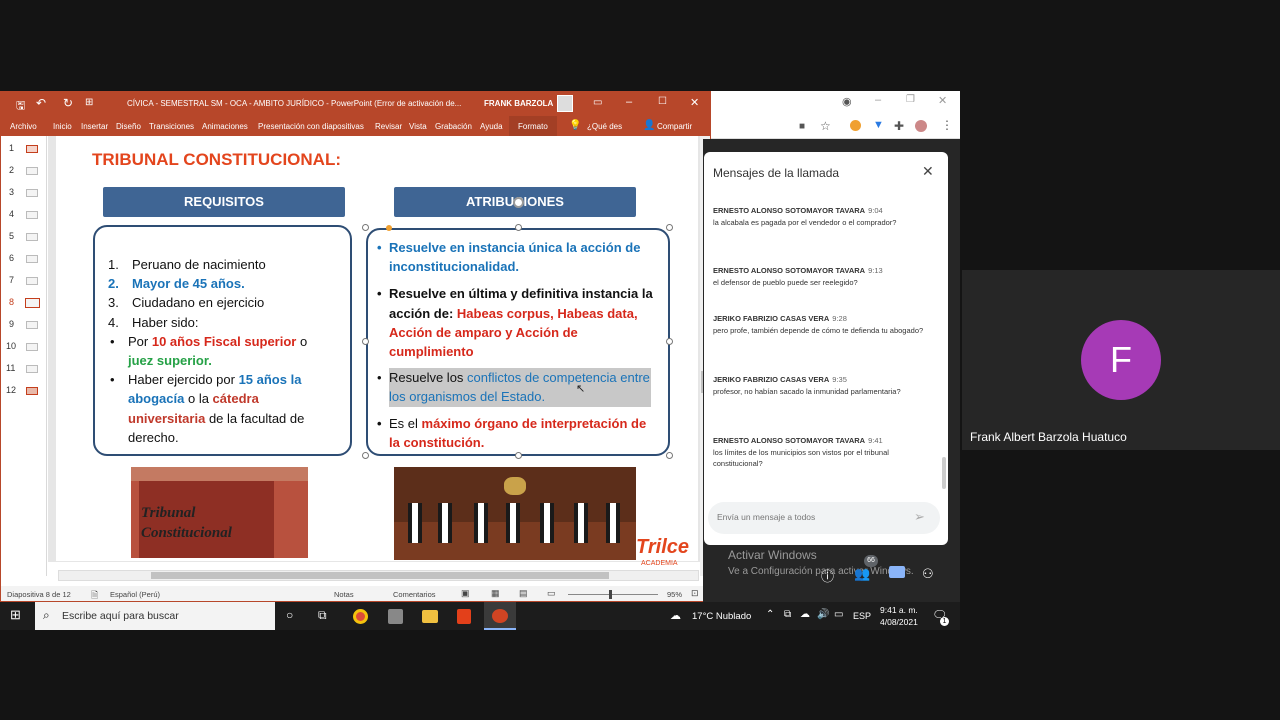 The image size is (1280, 720). What do you see at coordinates (921, 126) in the screenshot?
I see `profile-avatar` at bounding box center [921, 126].